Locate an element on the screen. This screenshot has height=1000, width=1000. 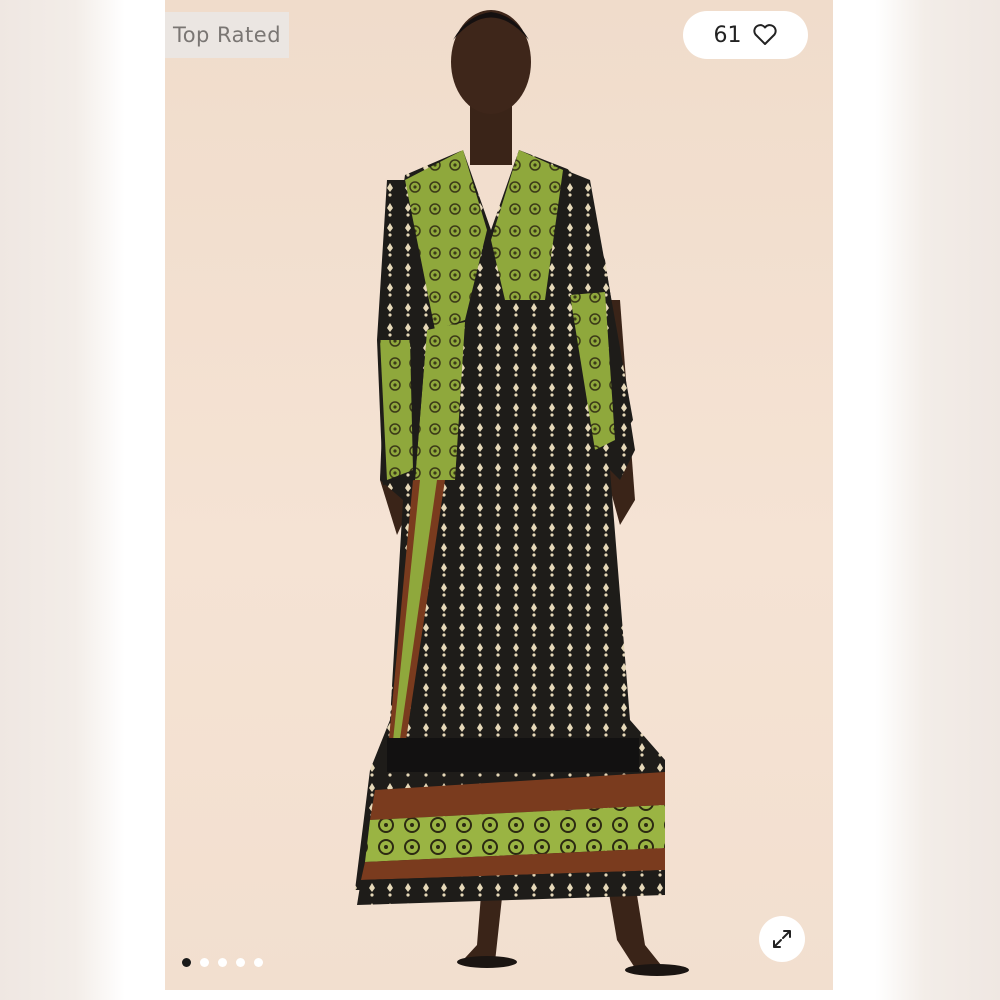
expand-arrows-icon is located at coordinates (782, 939).